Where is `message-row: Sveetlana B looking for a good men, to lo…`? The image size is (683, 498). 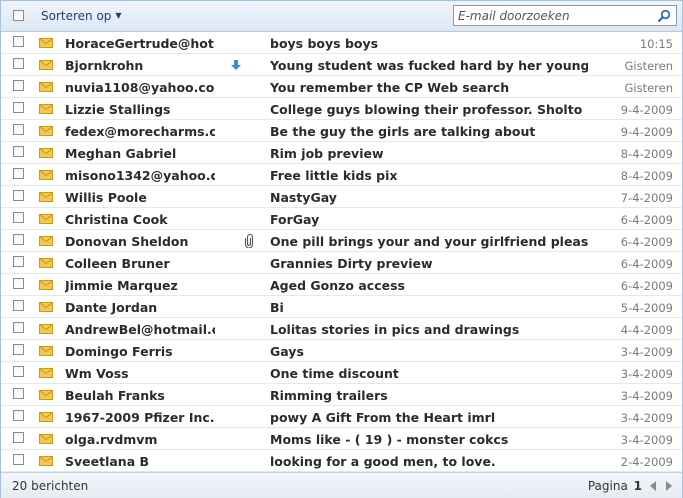 message-row: Sveetlana B looking for a good men, to lo… is located at coordinates (341, 461).